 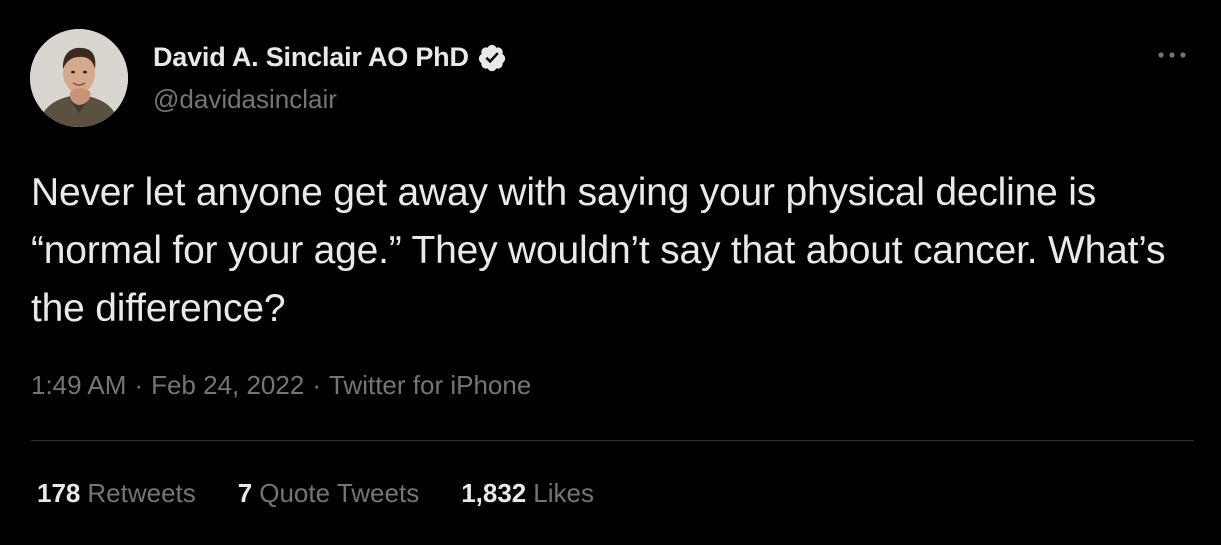 What do you see at coordinates (430, 385) in the screenshot?
I see `tweet-source: Twitter for iPhone` at bounding box center [430, 385].